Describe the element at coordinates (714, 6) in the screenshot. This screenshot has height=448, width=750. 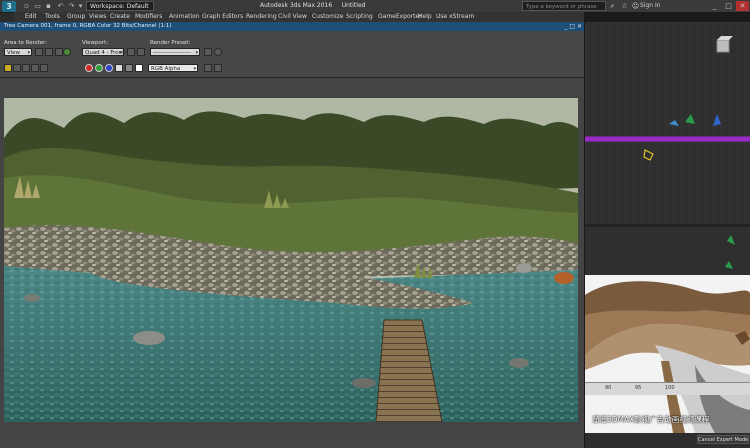
I see `minimize-button: _` at that location.